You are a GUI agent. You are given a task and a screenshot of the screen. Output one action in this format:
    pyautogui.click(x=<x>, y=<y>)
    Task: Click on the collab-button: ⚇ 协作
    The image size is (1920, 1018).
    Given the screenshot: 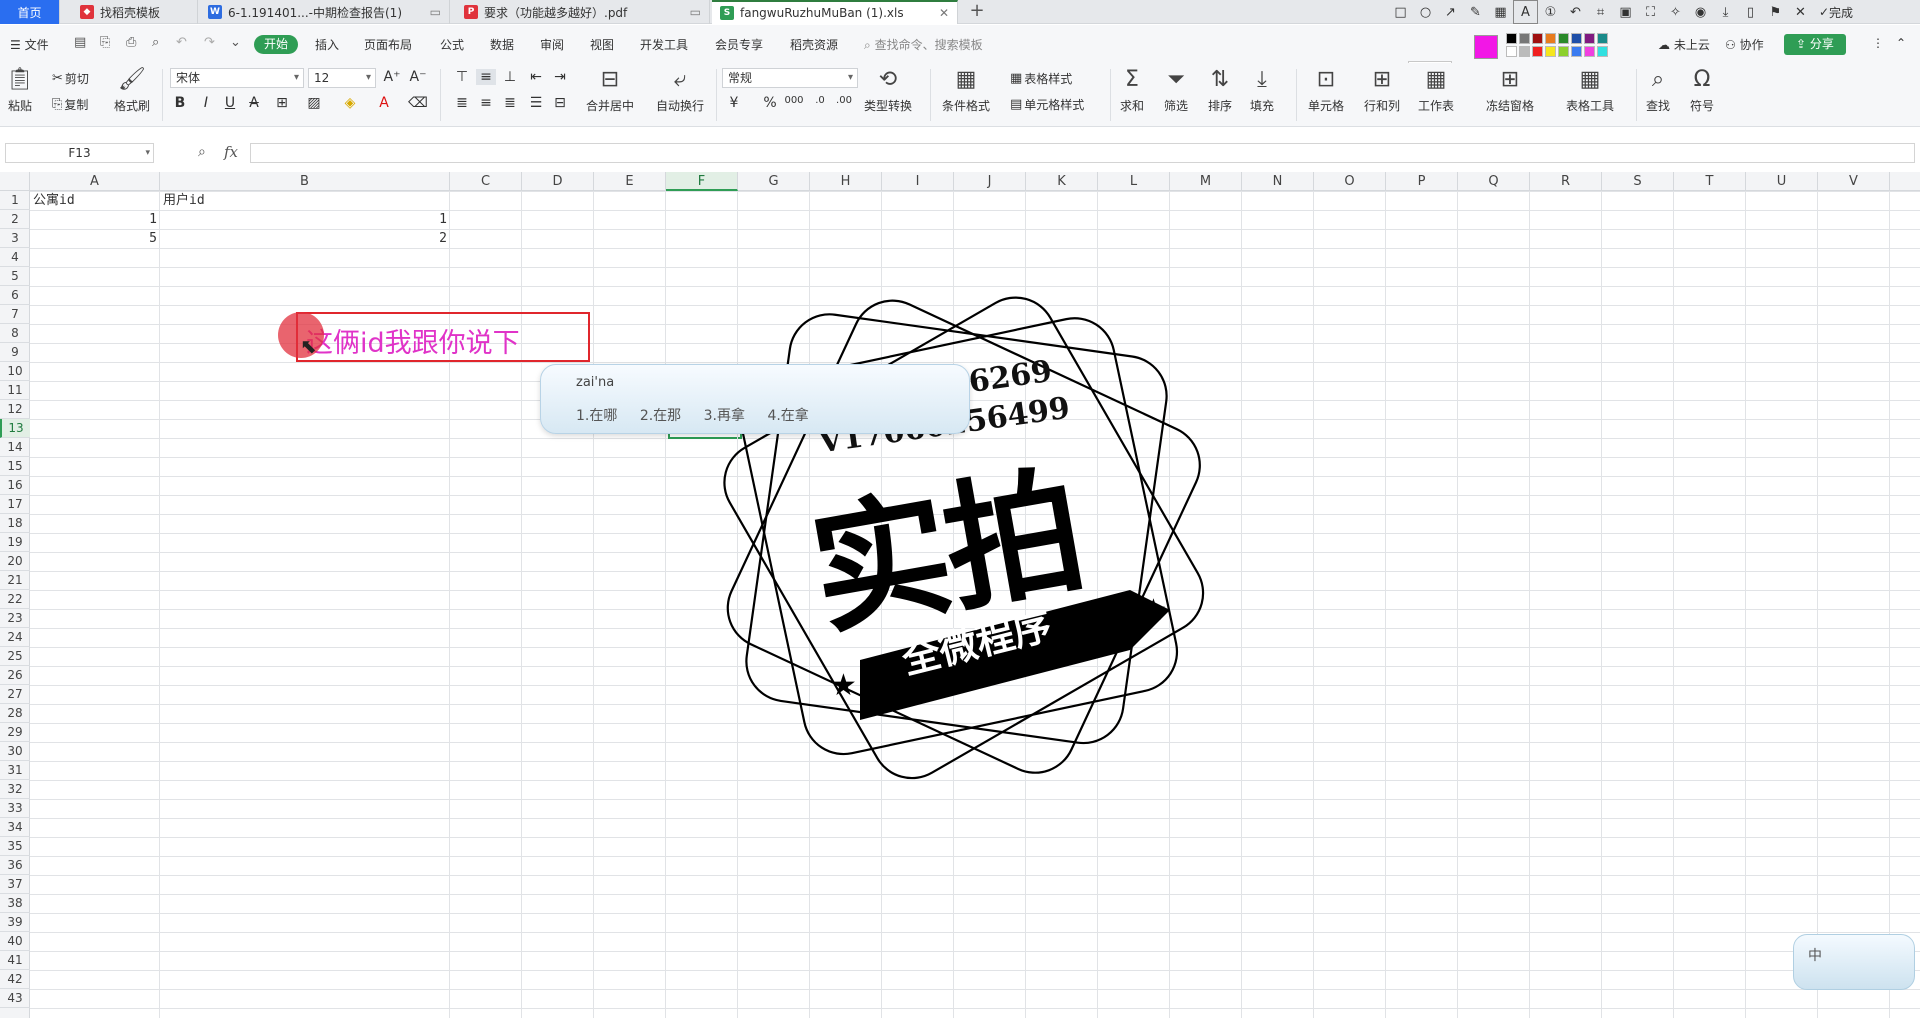 What is the action you would take?
    pyautogui.click(x=1744, y=44)
    